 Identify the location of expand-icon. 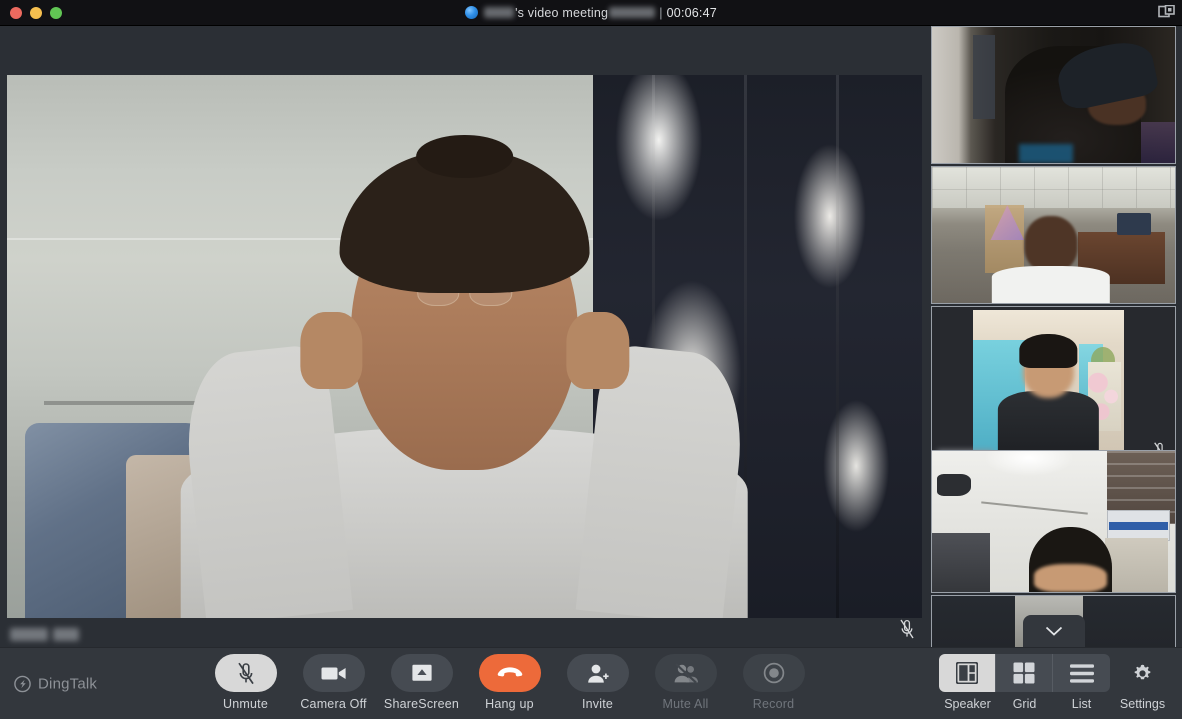
(1166, 13).